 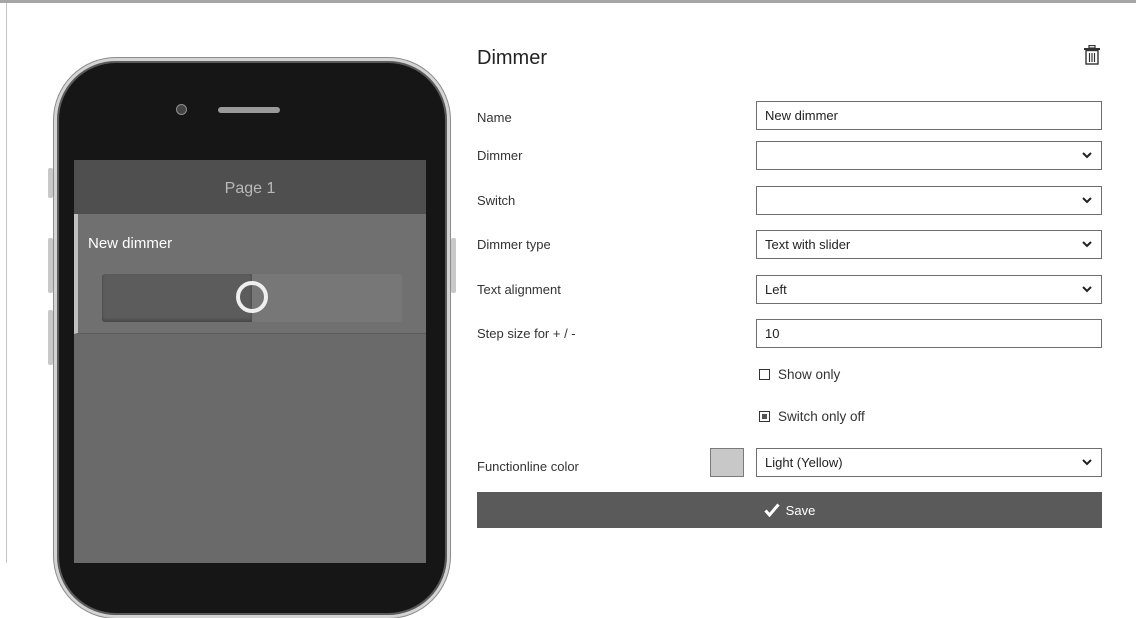 What do you see at coordinates (50, 265) in the screenshot?
I see `phone-volume-up-button` at bounding box center [50, 265].